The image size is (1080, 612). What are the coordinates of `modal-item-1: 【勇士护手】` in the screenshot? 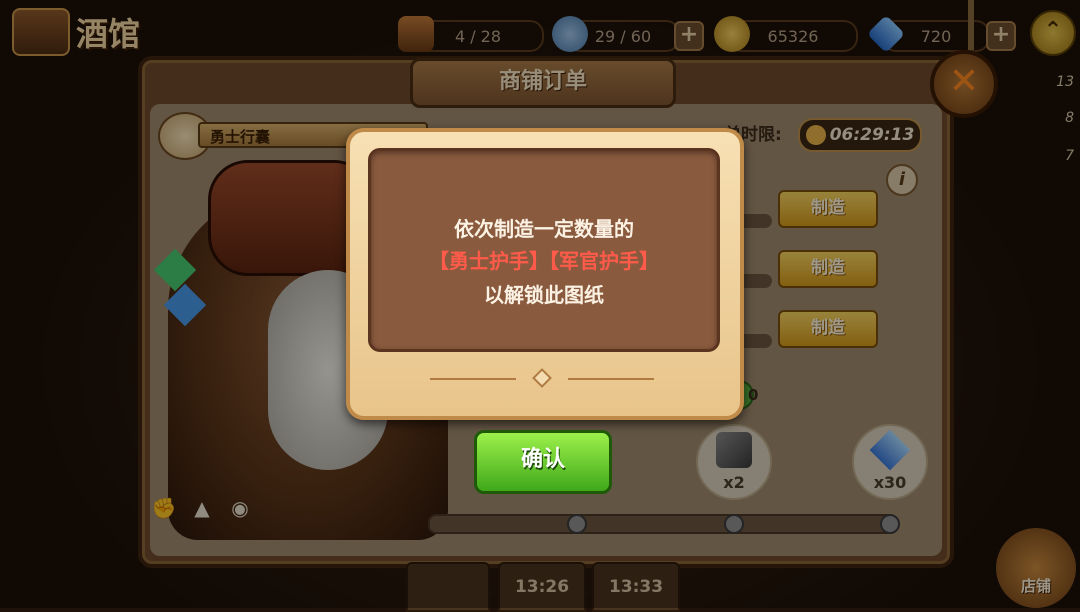 It's located at (489, 261).